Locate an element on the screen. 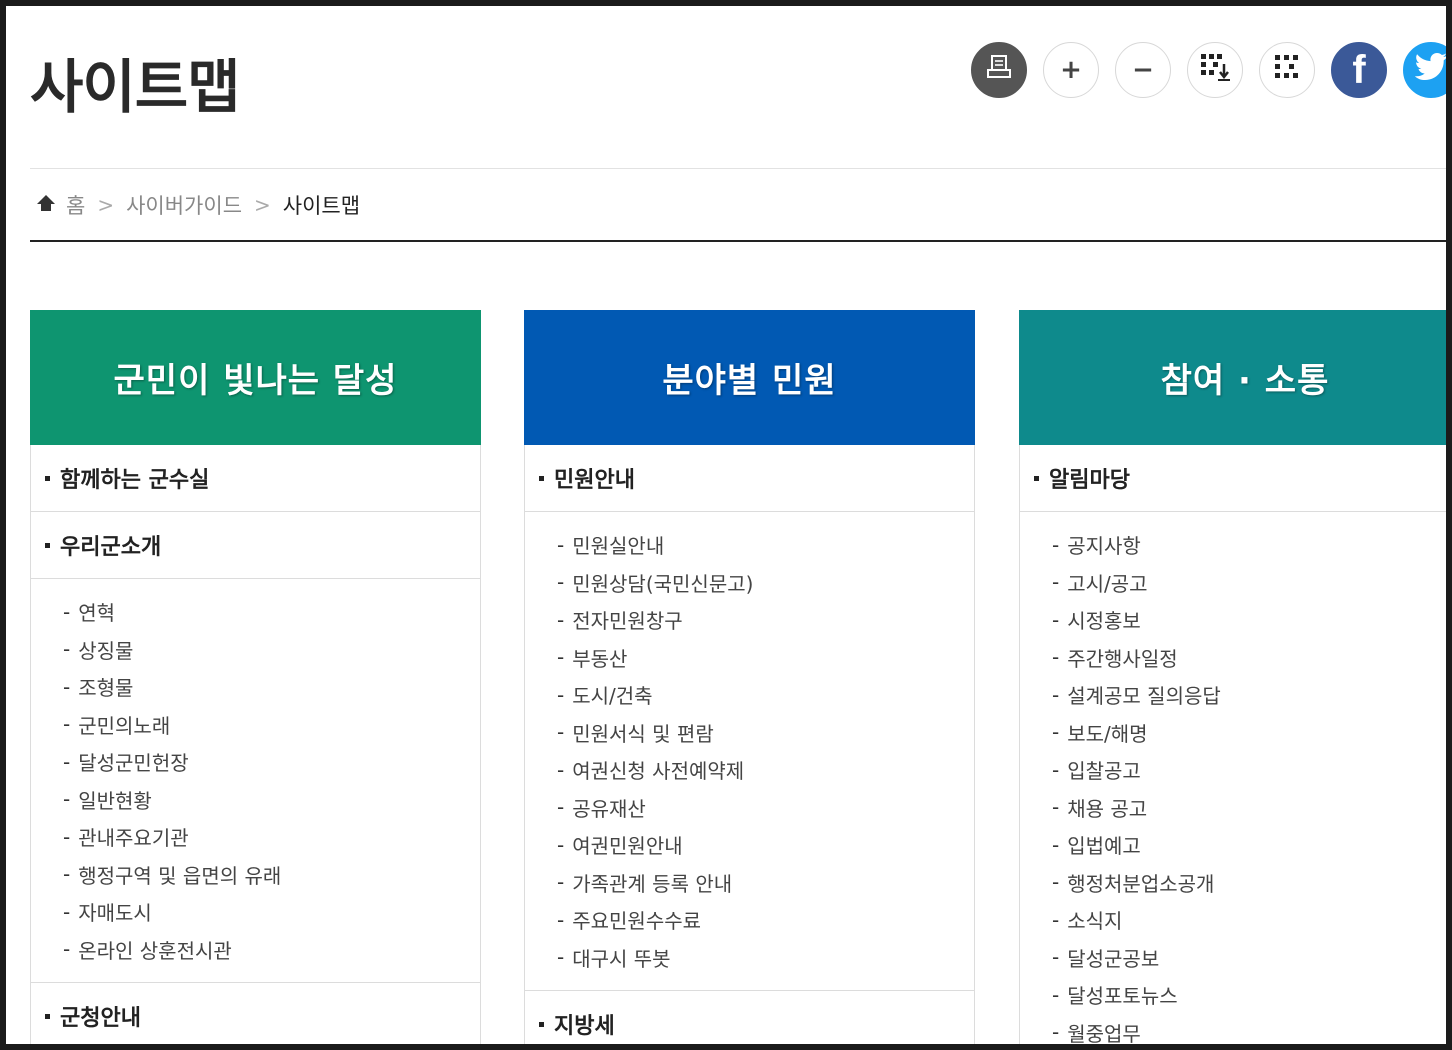 The width and height of the screenshot is (1452, 1050). sub-menu-item: - 달성군민헌장 is located at coordinates (271, 762).